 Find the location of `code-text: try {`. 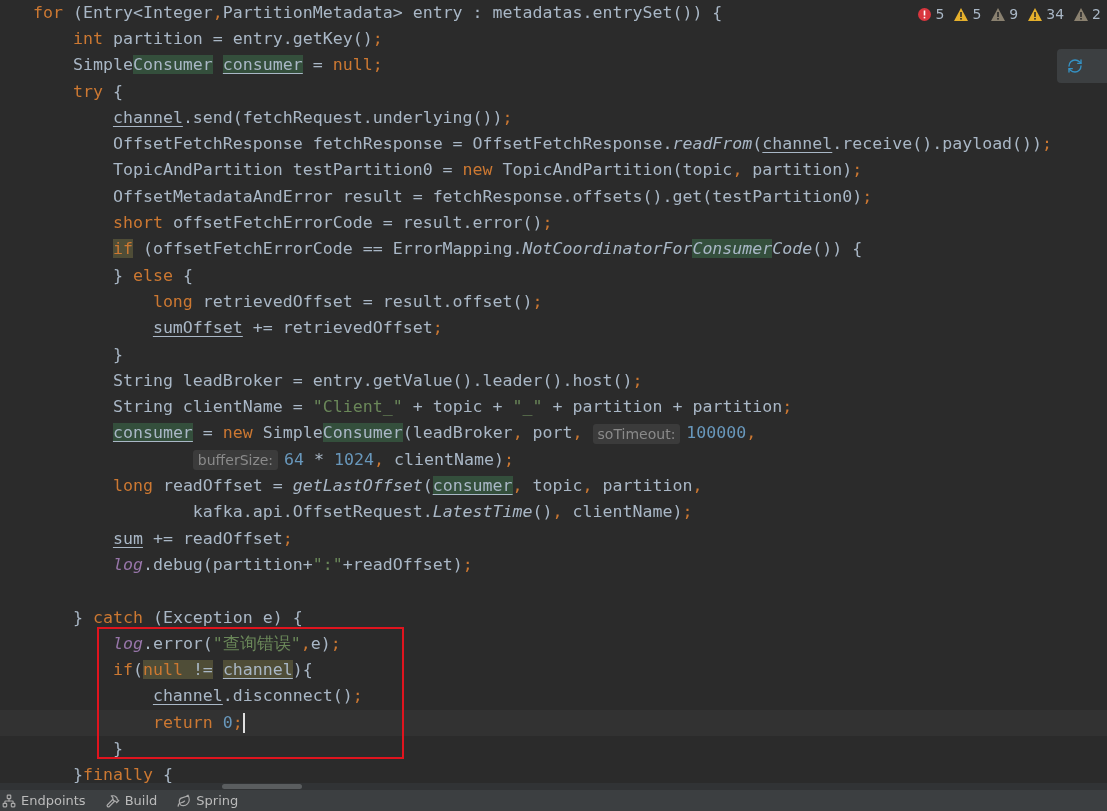

code-text: try { is located at coordinates (97, 91).